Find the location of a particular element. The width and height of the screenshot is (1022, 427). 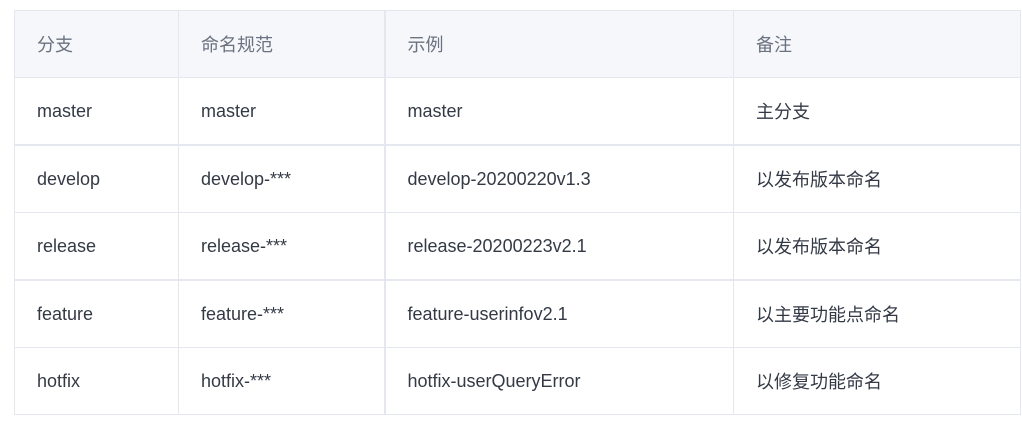

cell-naming-rule: master is located at coordinates (281, 111).